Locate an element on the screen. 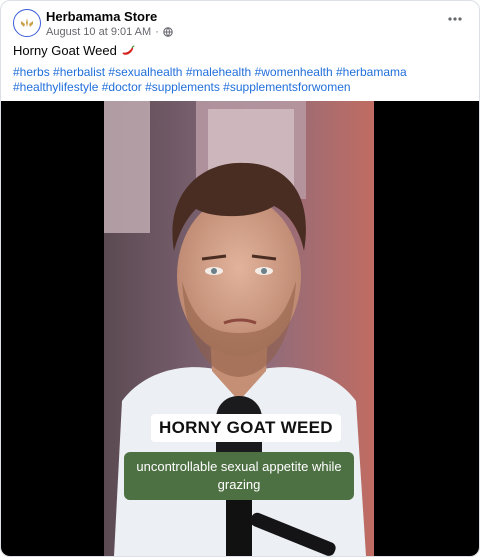  hashtag-link: #supplements is located at coordinates (182, 87).